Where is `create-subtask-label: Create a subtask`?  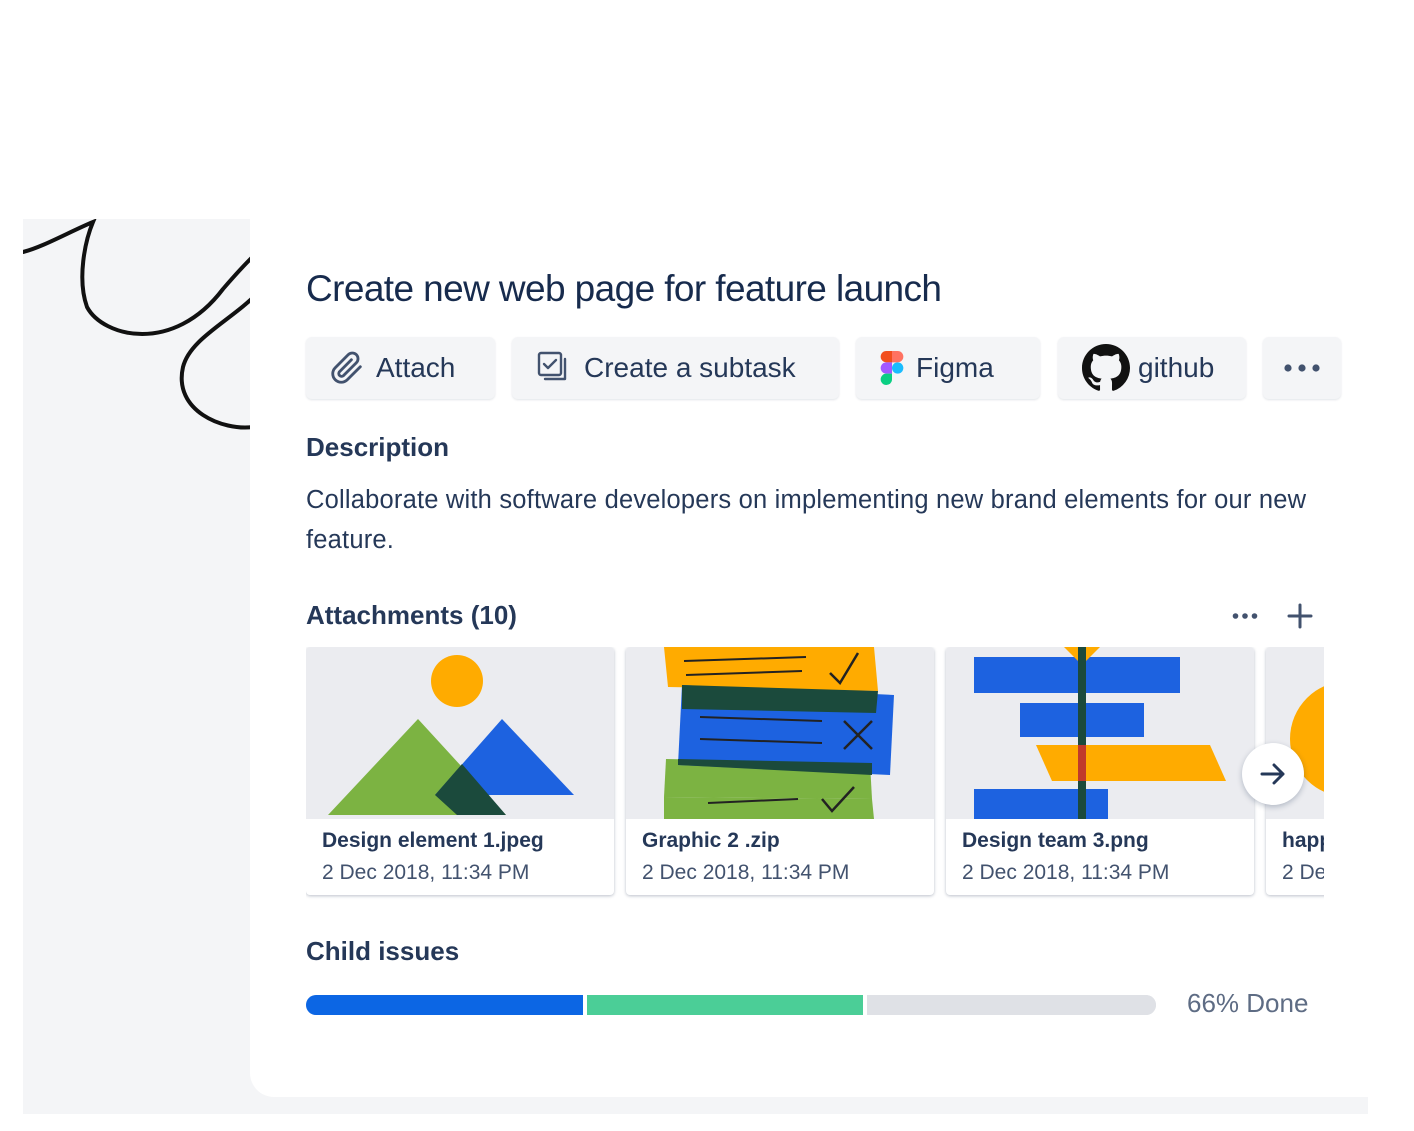
create-subtask-label: Create a subtask is located at coordinates (690, 367).